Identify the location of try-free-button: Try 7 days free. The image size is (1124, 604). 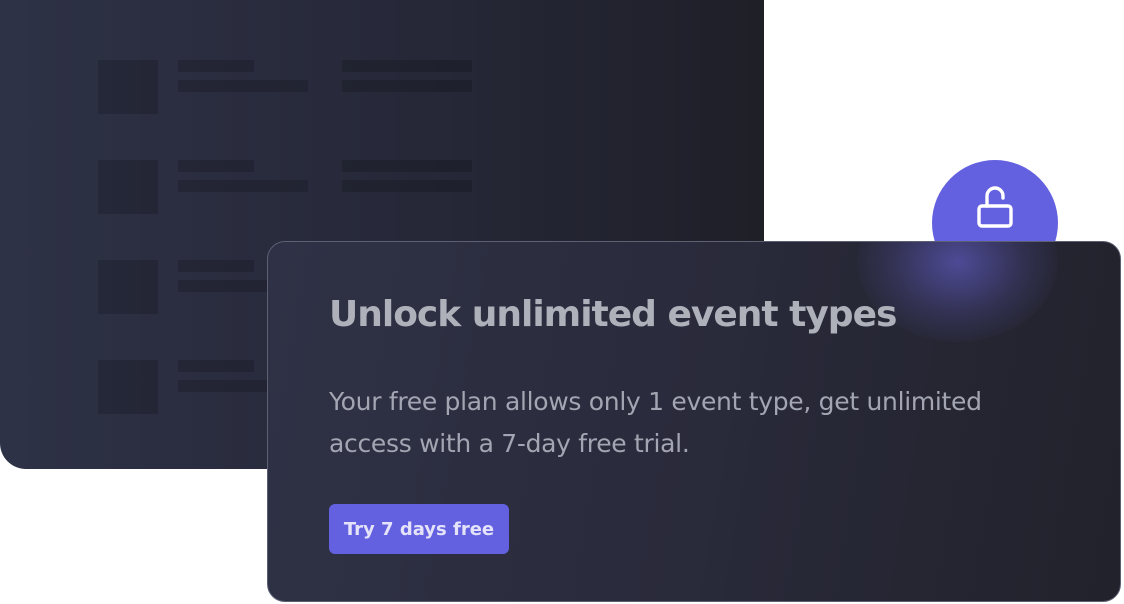
(419, 529).